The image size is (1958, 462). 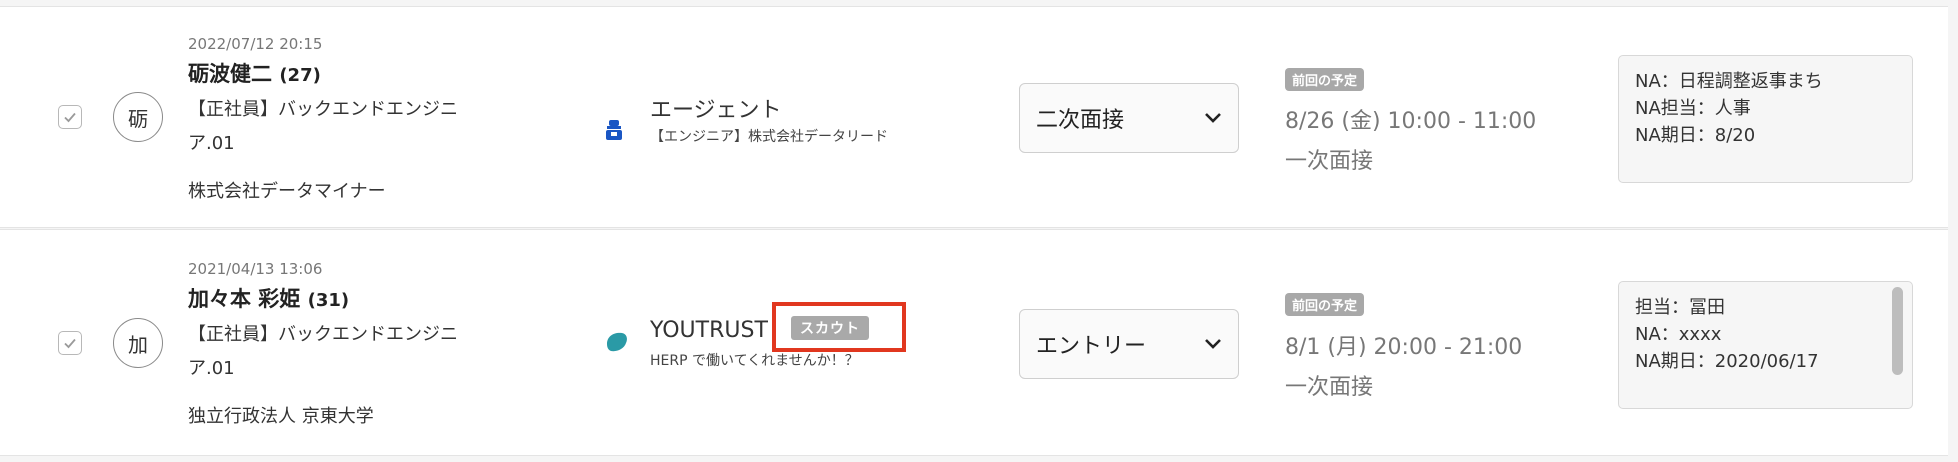 I want to click on notes-box: 担当：冨田 NA：xxxx NA期日：2020/06/17, so click(x=1765, y=345).